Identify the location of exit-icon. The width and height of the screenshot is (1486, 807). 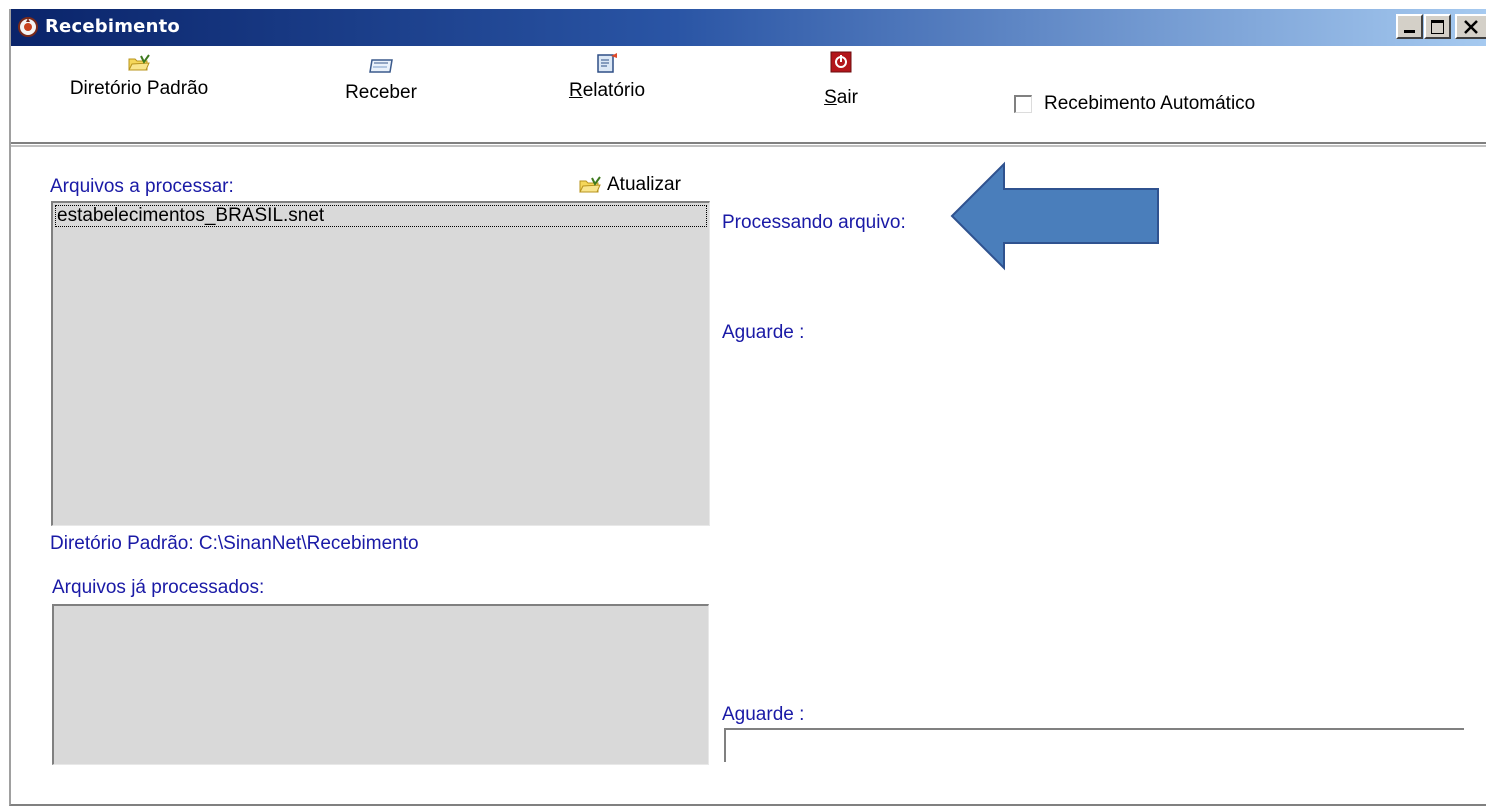
(841, 62).